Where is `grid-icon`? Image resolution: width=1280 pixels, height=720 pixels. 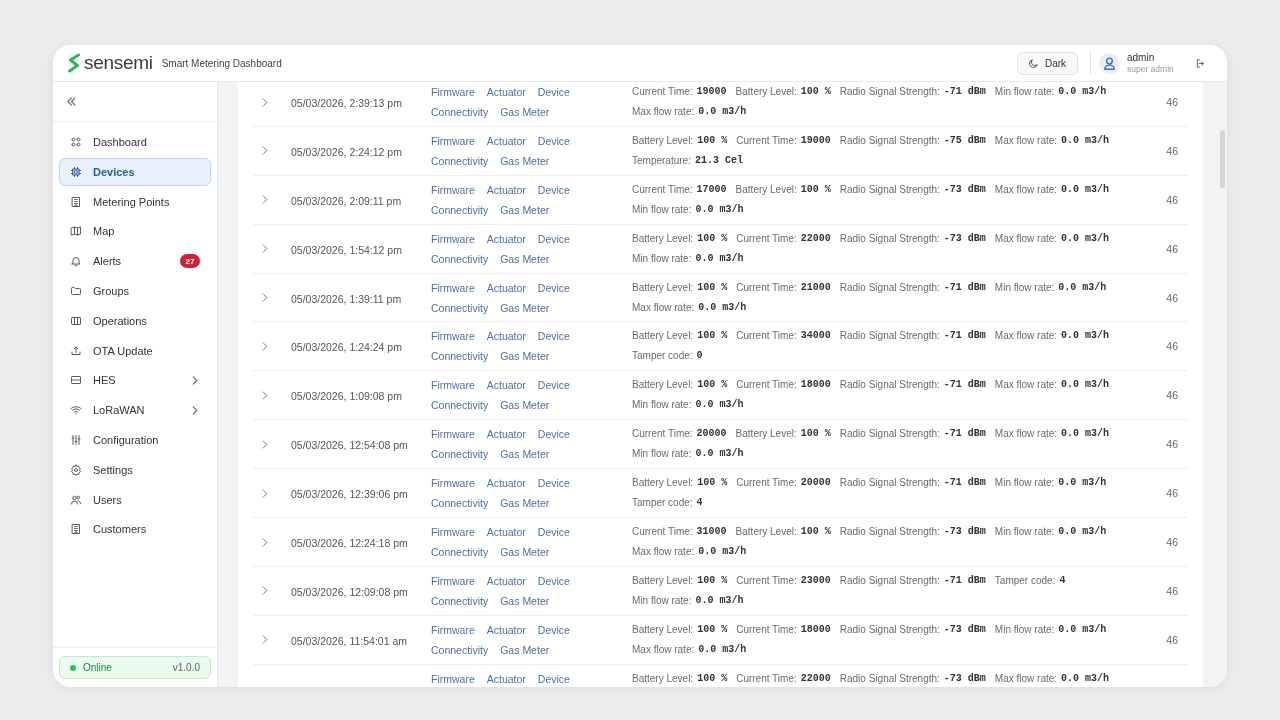
grid-icon is located at coordinates (76, 142).